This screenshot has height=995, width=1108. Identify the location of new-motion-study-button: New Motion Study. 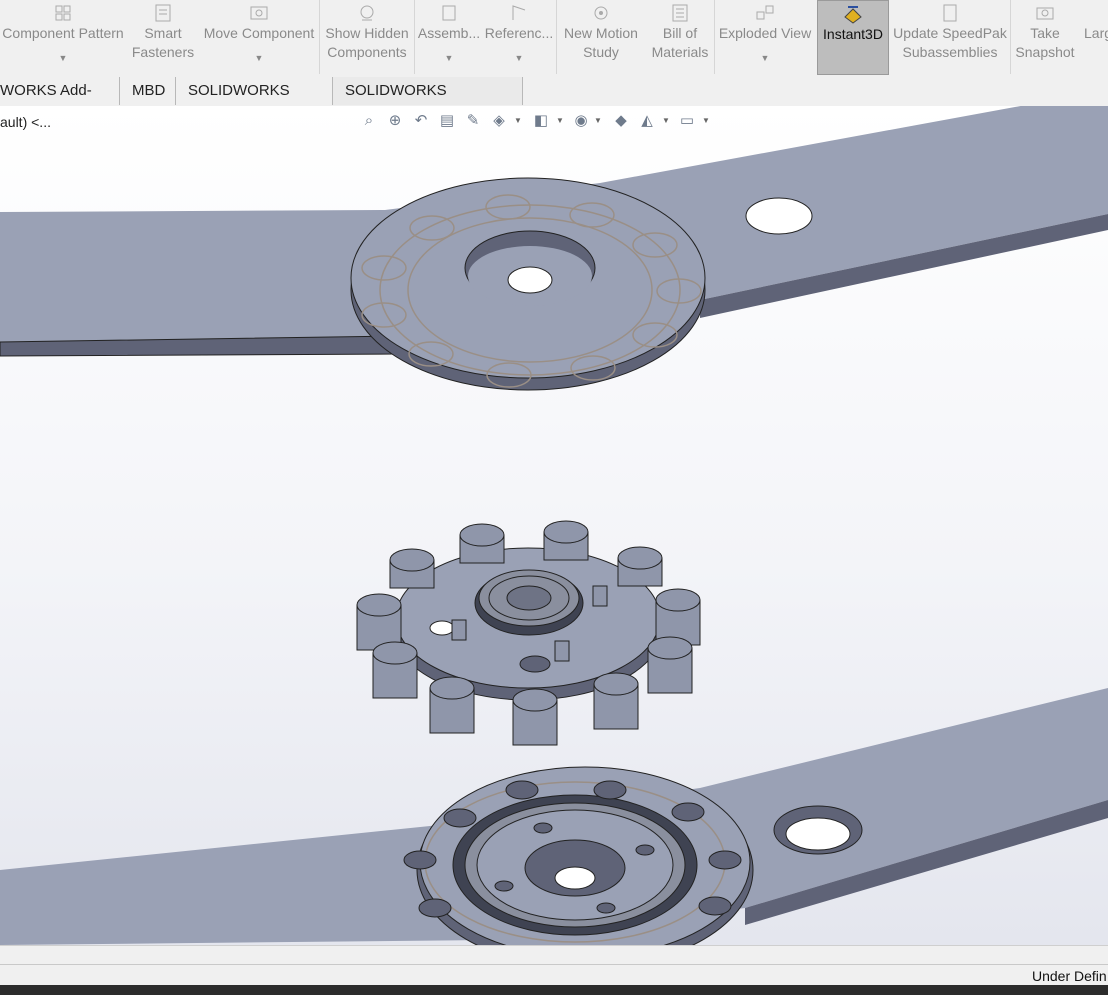
(601, 37).